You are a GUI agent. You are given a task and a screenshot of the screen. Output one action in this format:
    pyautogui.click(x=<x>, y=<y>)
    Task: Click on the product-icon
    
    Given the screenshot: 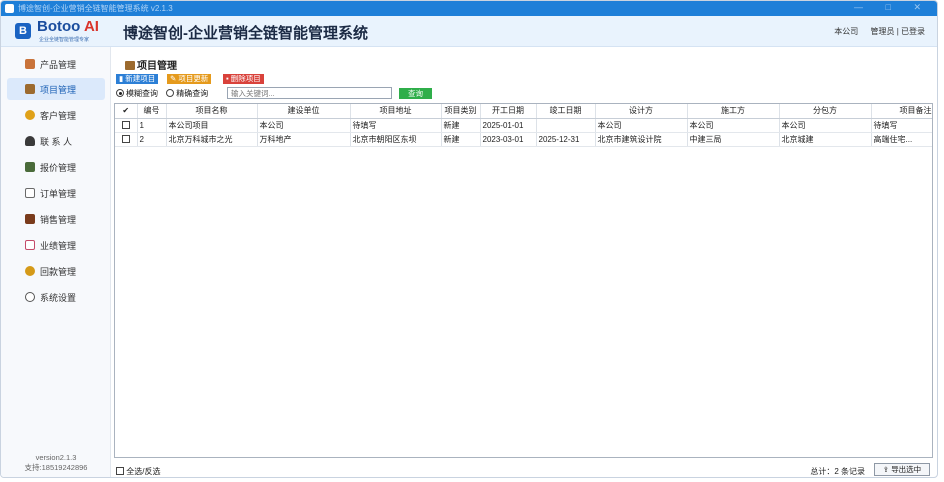 What is the action you would take?
    pyautogui.click(x=30, y=64)
    